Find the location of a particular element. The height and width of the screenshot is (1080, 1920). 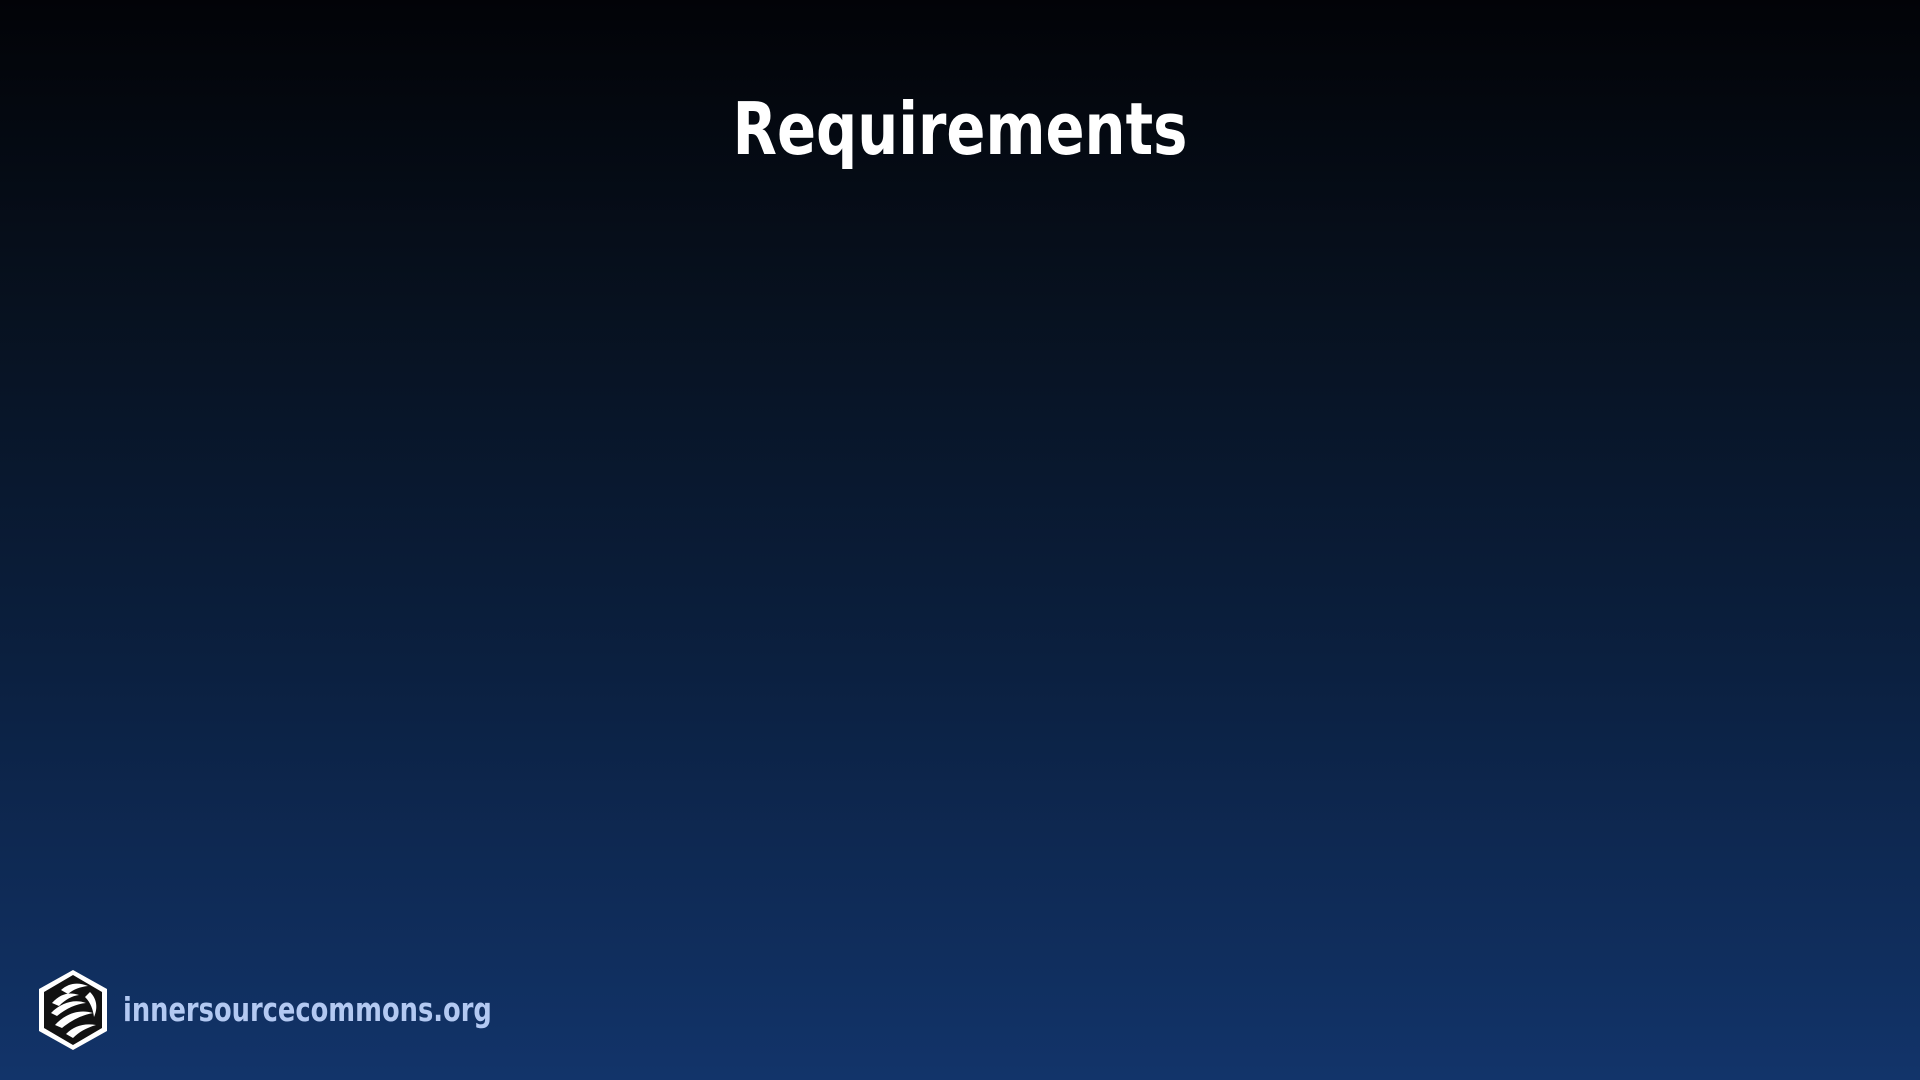

footer-url: innersourcecommons.org is located at coordinates (307, 1009).